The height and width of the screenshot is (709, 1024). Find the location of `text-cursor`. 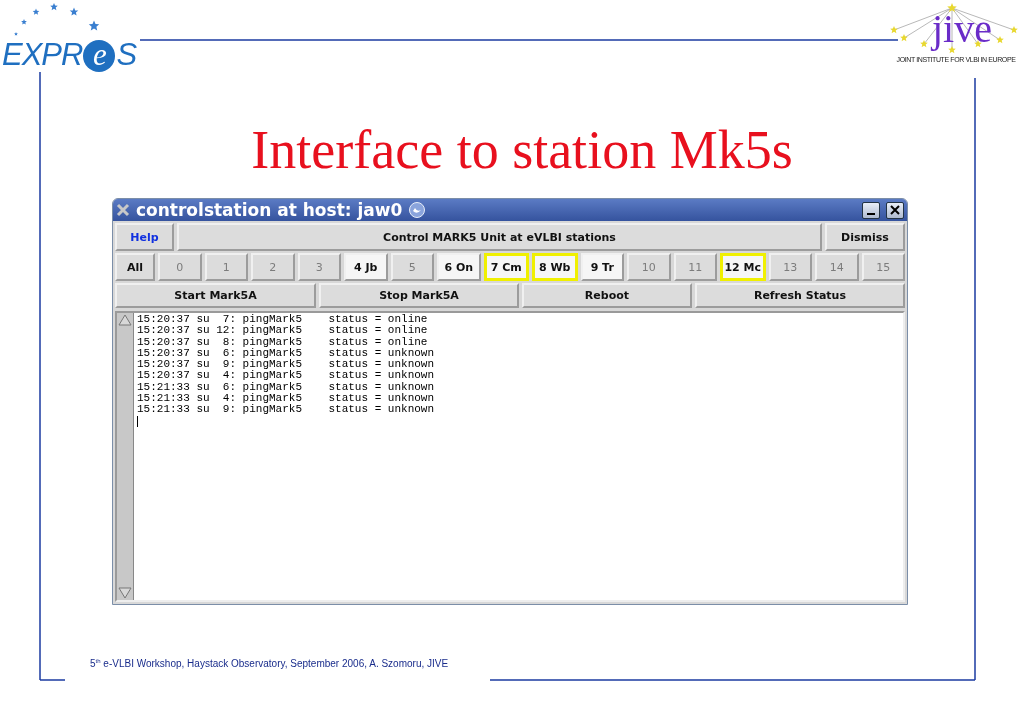

text-cursor is located at coordinates (137, 421).